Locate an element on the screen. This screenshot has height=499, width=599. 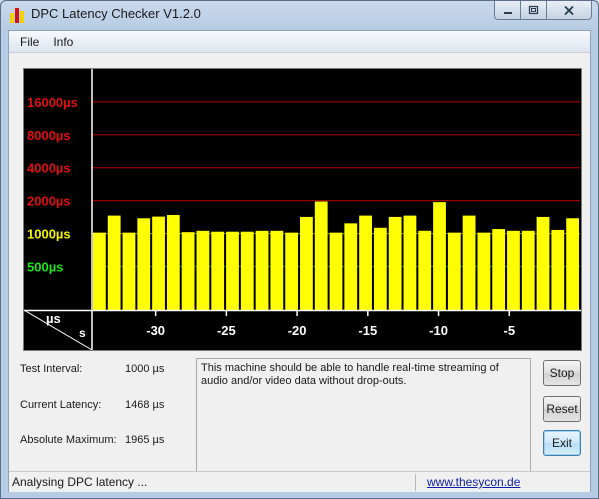
current-latency-value: 1468 µs is located at coordinates (145, 405).